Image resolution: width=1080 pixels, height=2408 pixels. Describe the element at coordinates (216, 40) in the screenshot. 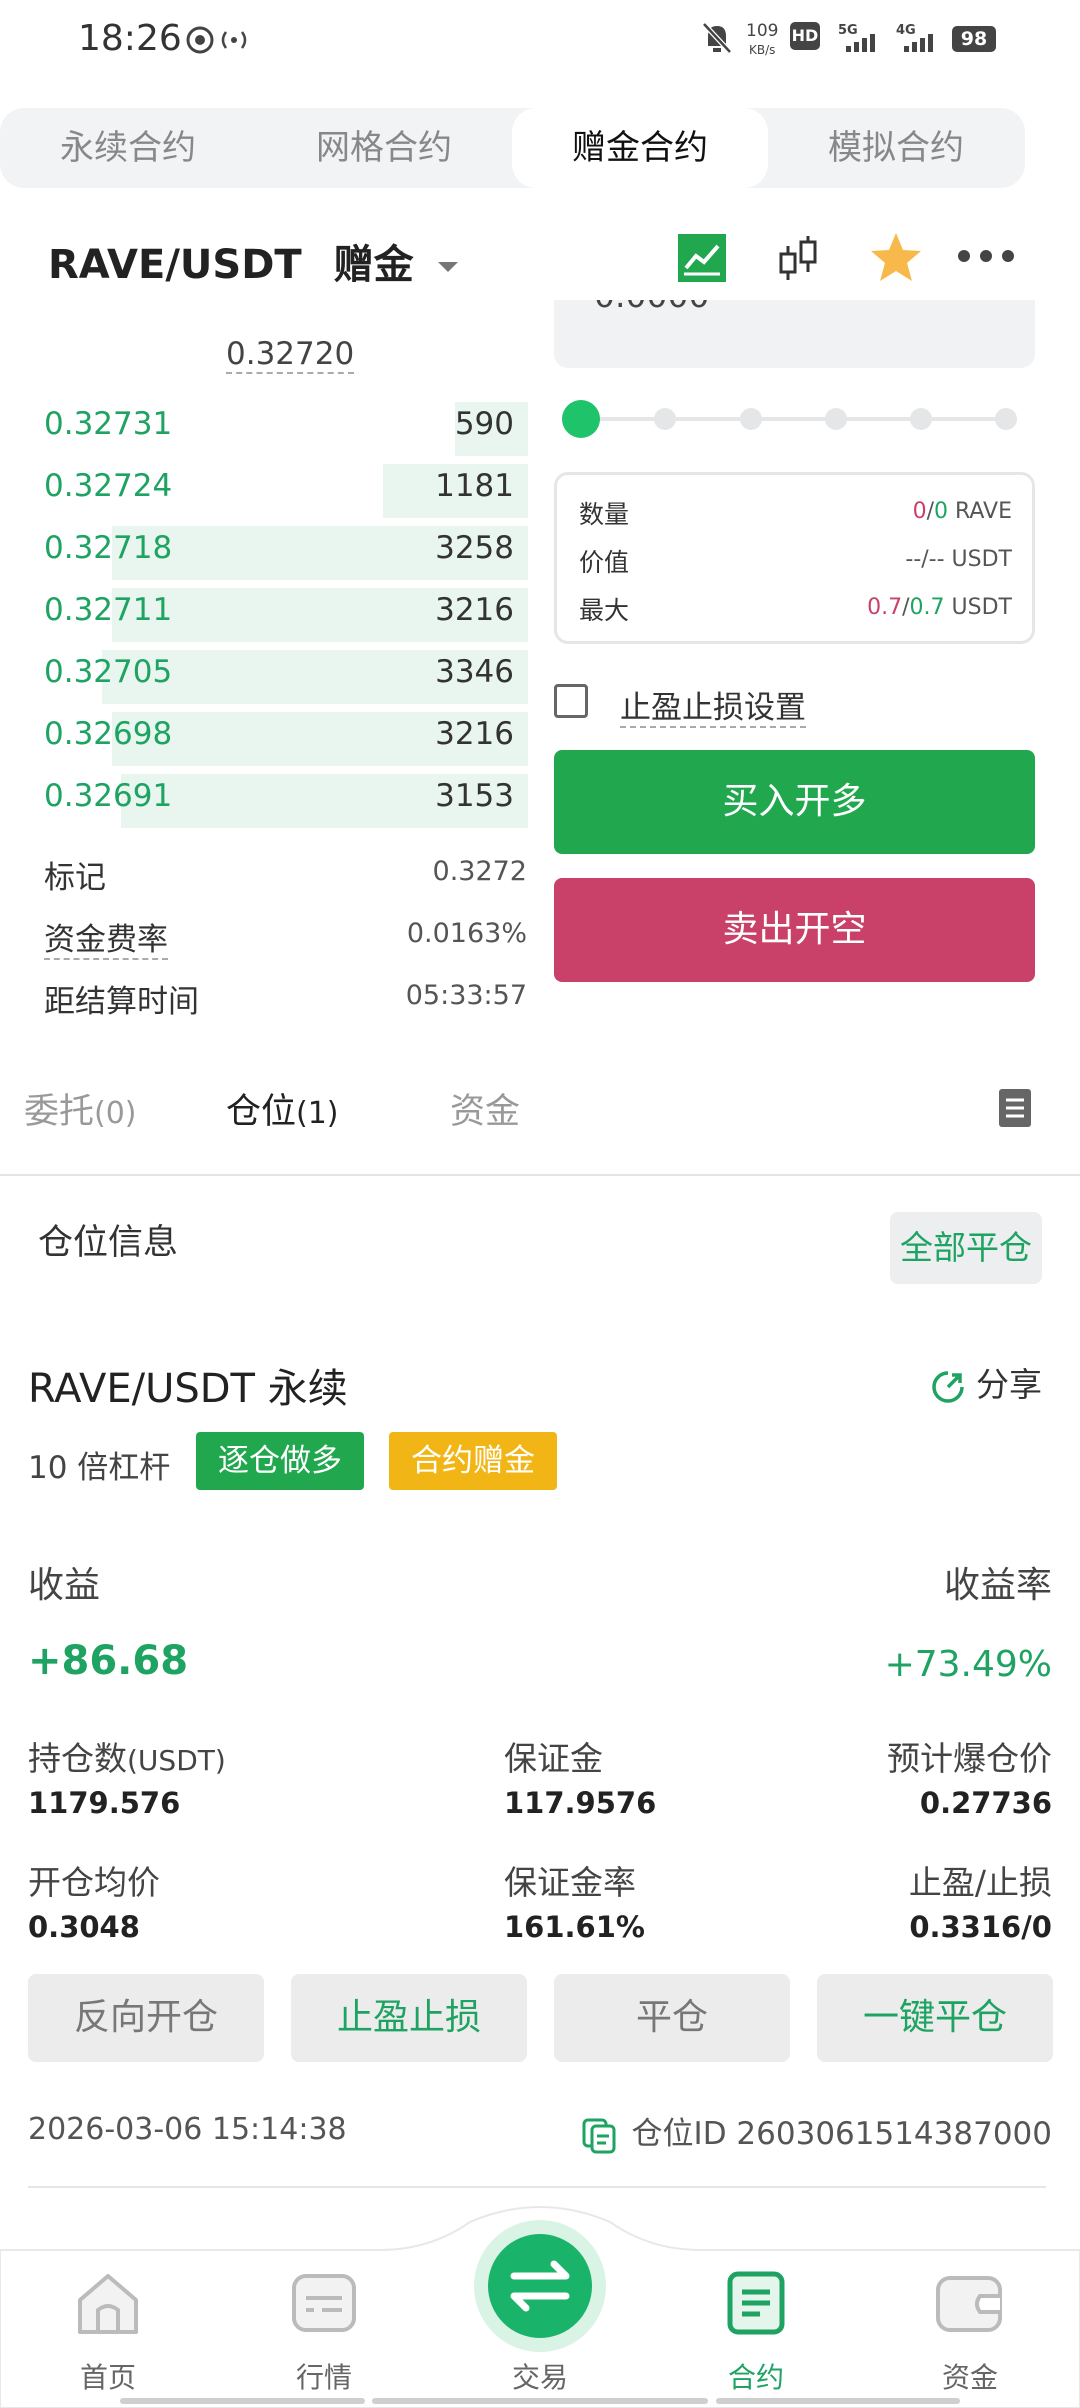

I see `notification-icons` at that location.